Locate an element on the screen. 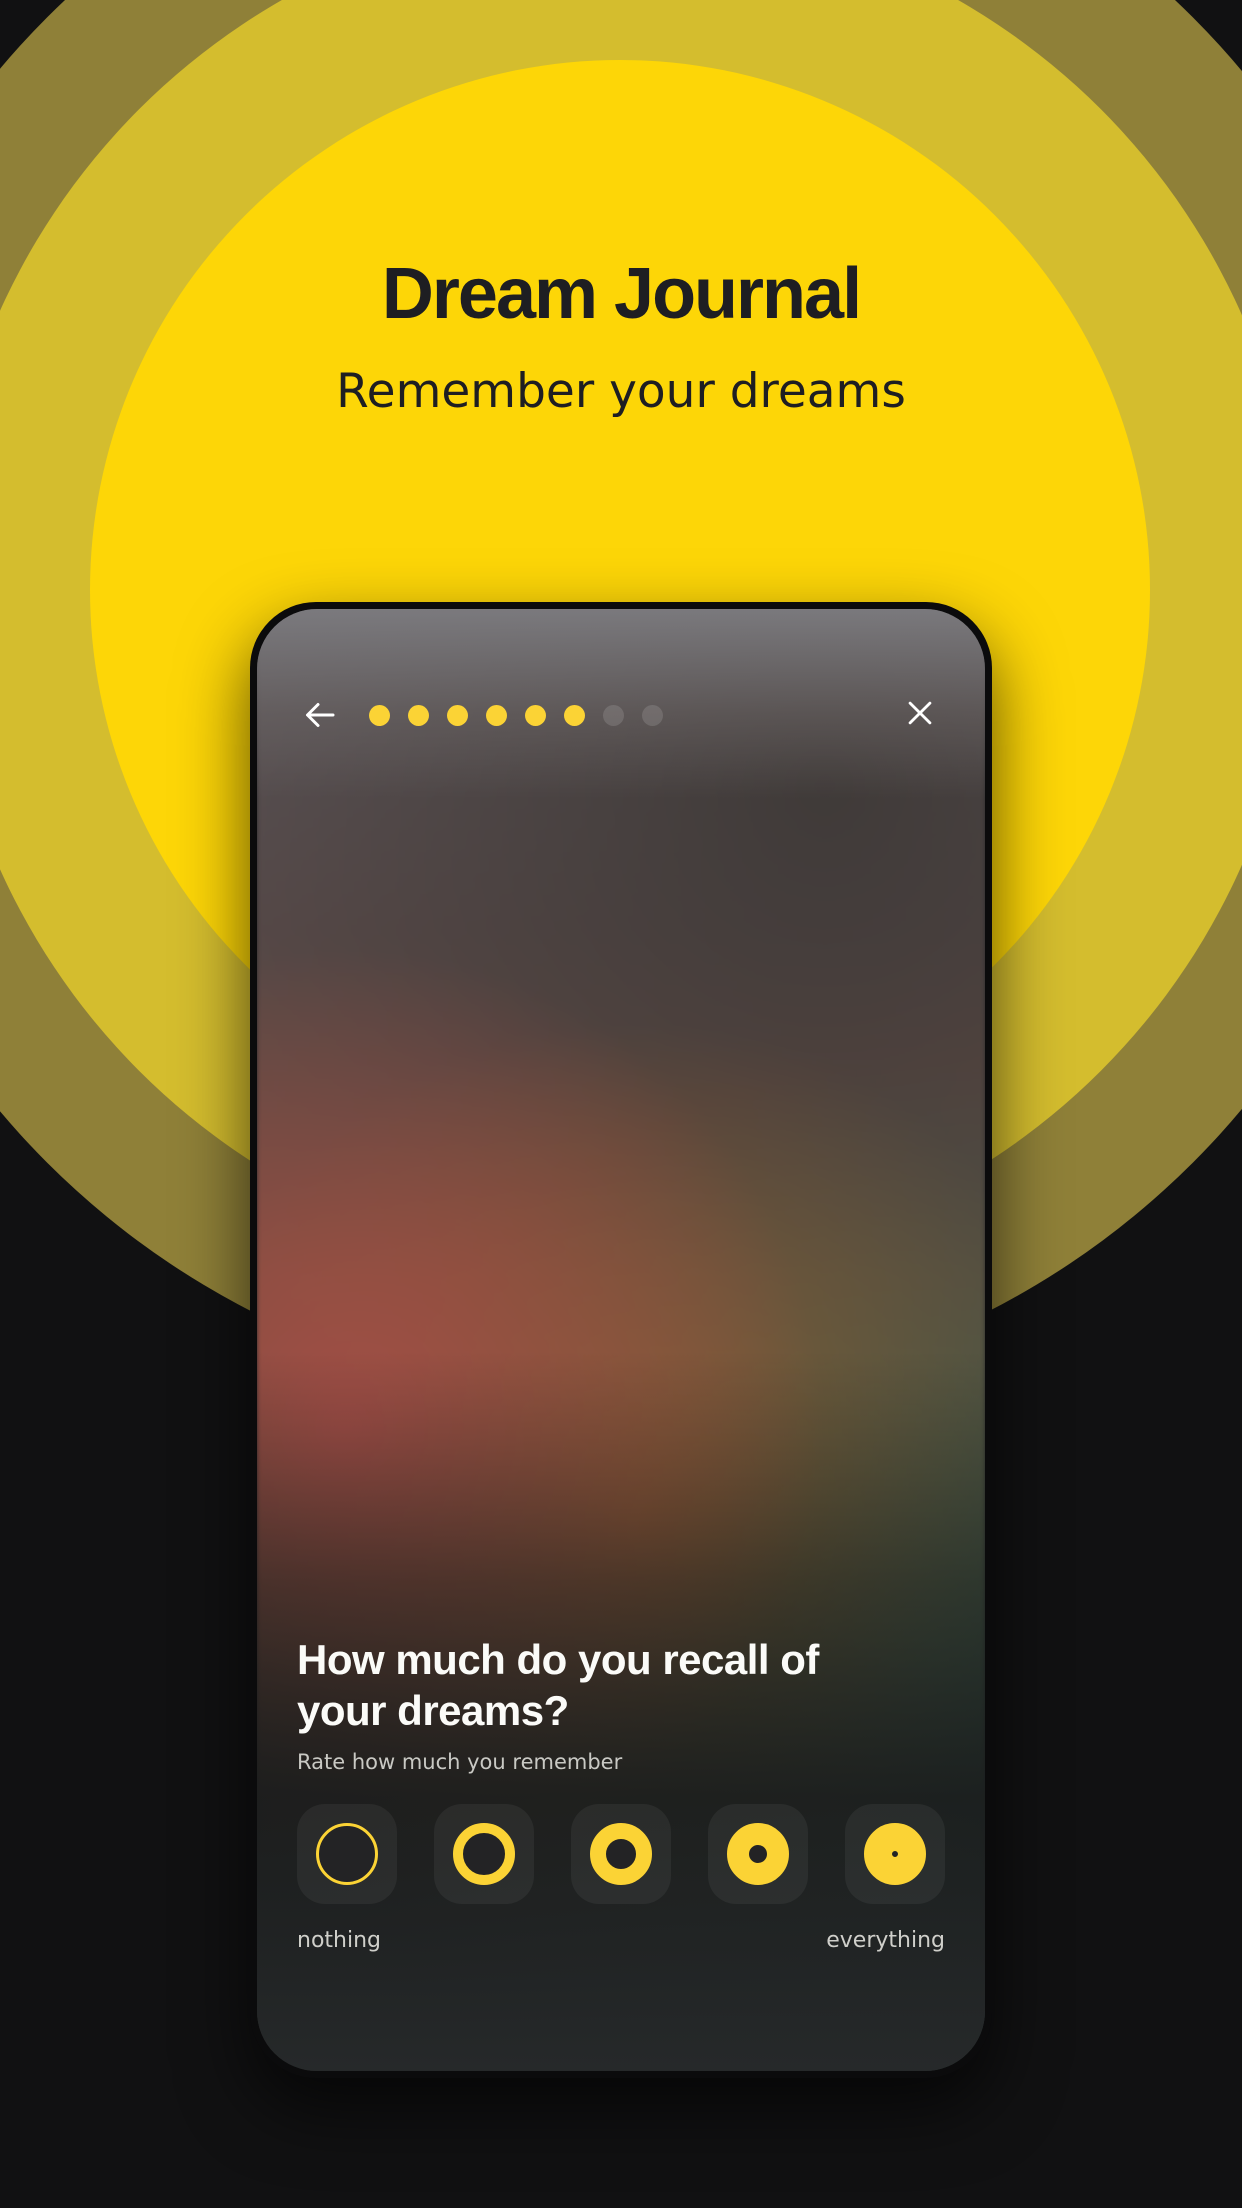 This screenshot has width=1242, height=2208. scale-max-label: everything is located at coordinates (885, 1940).